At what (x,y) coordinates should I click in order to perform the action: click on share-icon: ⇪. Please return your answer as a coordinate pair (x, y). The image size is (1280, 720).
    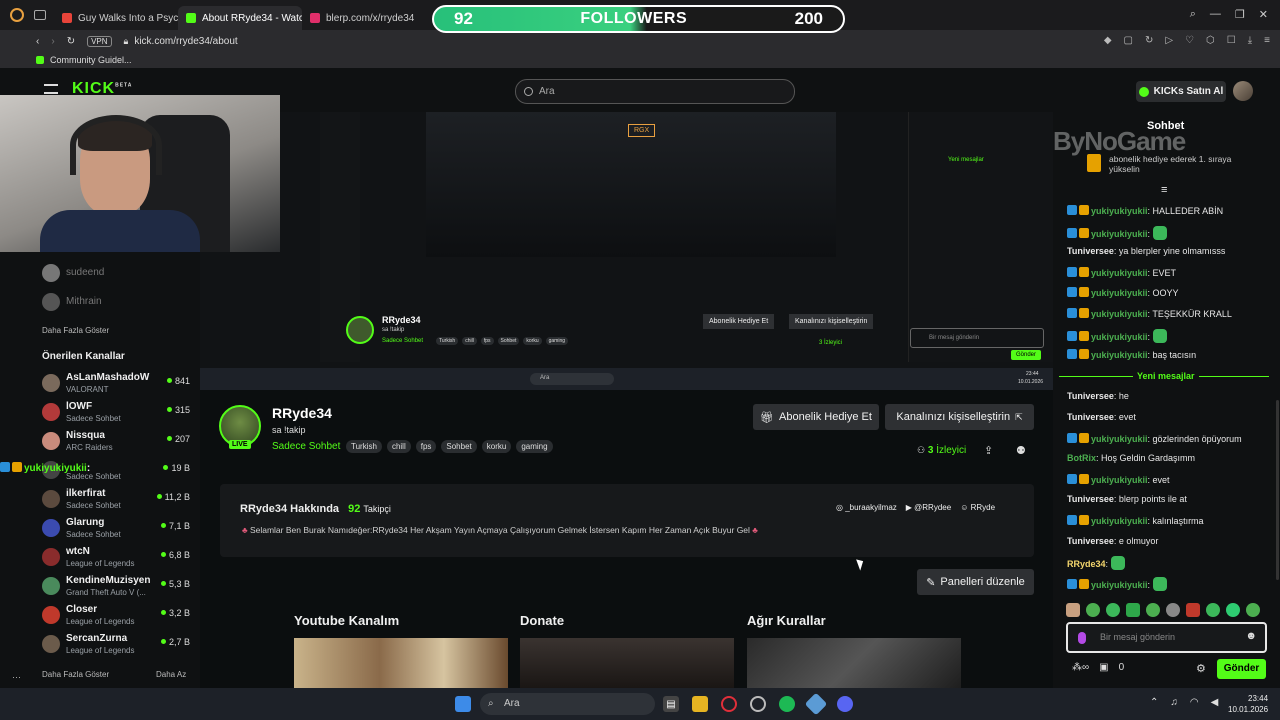
    Looking at the image, I should click on (988, 450).